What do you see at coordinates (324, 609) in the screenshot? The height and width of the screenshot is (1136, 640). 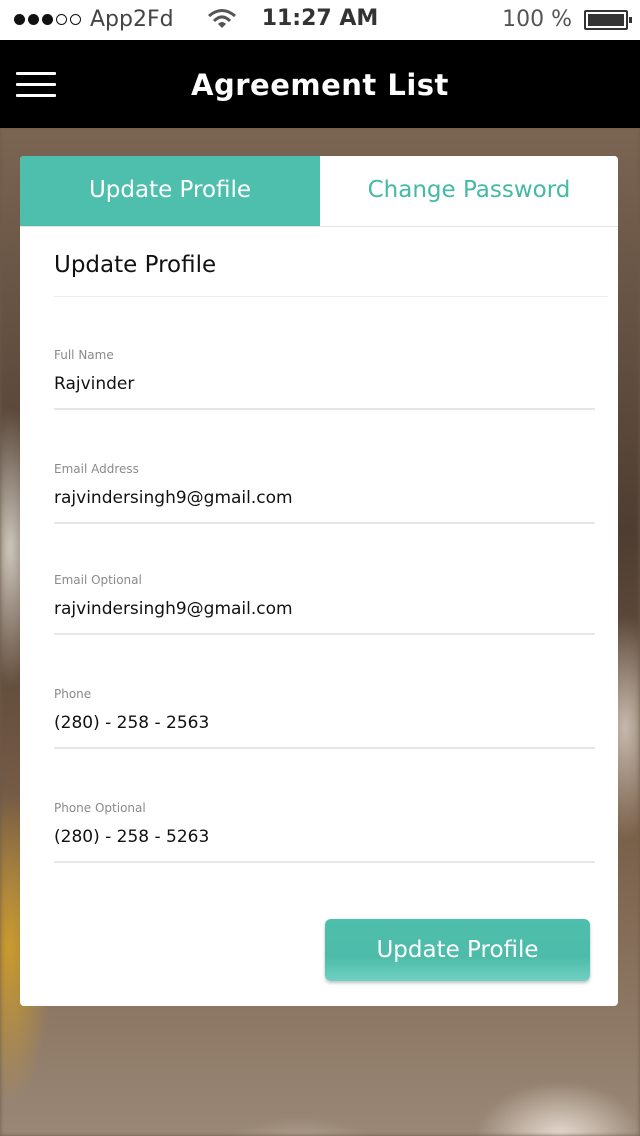 I see `email-optional-input` at bounding box center [324, 609].